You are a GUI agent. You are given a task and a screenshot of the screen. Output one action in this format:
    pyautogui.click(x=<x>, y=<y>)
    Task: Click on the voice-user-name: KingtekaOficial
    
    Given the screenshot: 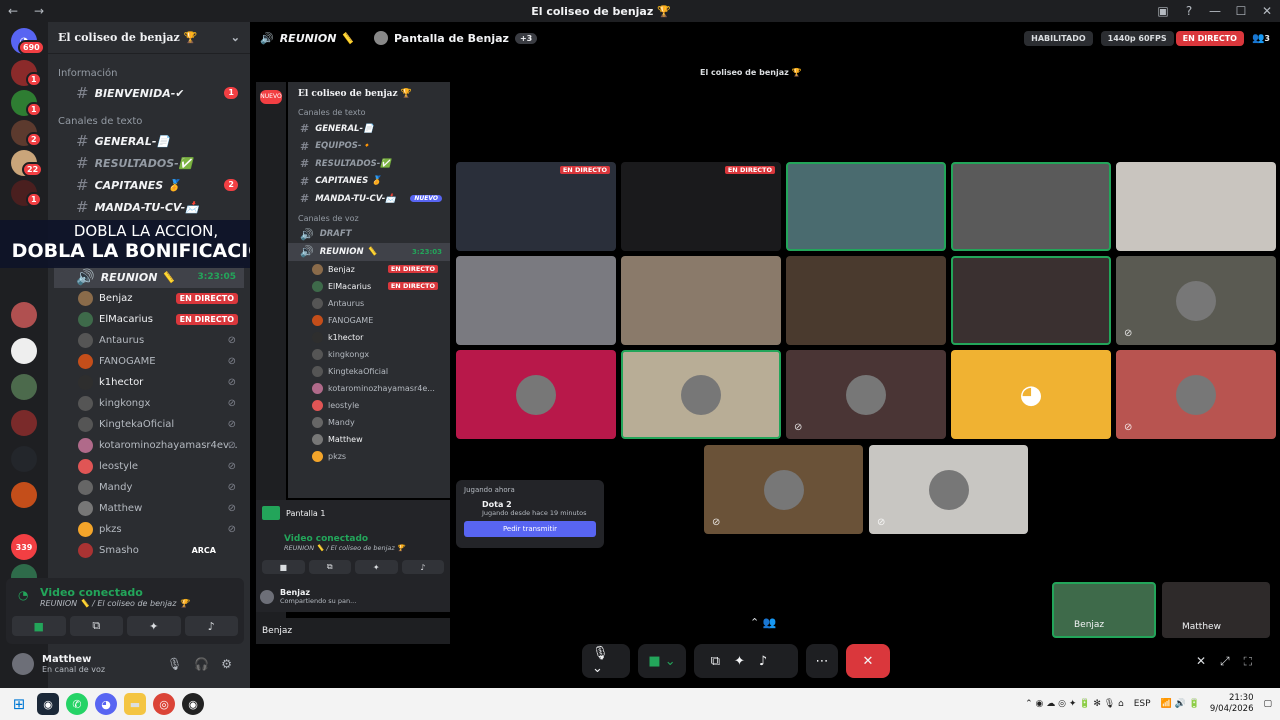 What is the action you would take?
    pyautogui.click(x=137, y=424)
    